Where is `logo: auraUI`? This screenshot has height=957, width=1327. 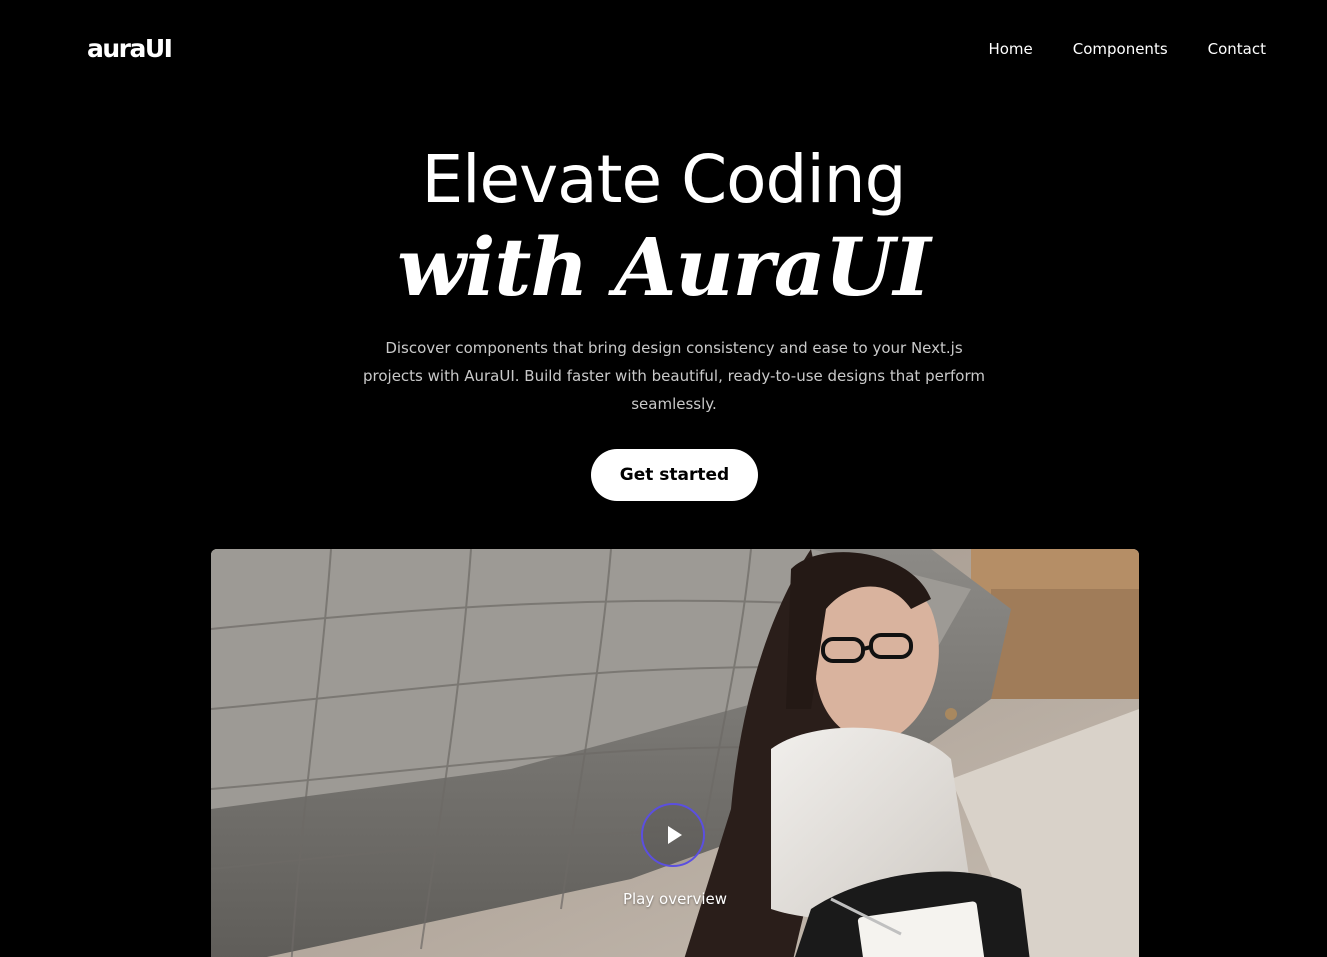
logo: auraUI is located at coordinates (130, 49).